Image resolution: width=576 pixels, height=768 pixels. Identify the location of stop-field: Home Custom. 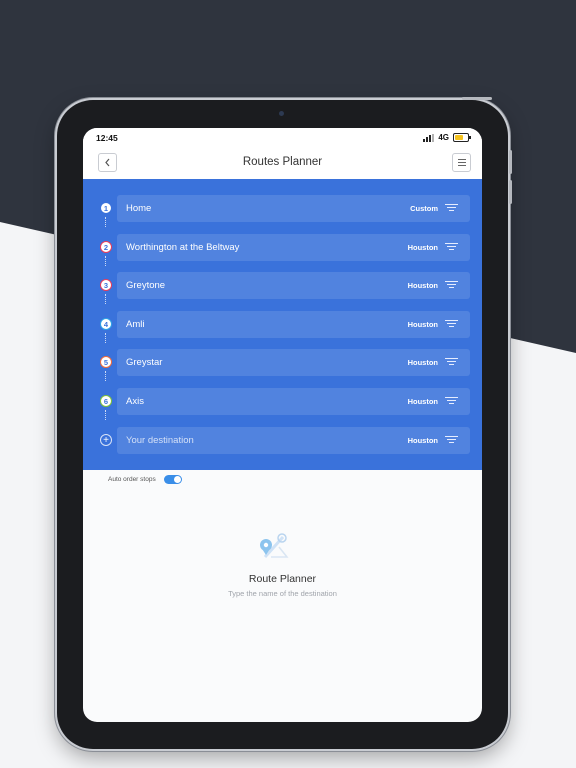
(293, 208).